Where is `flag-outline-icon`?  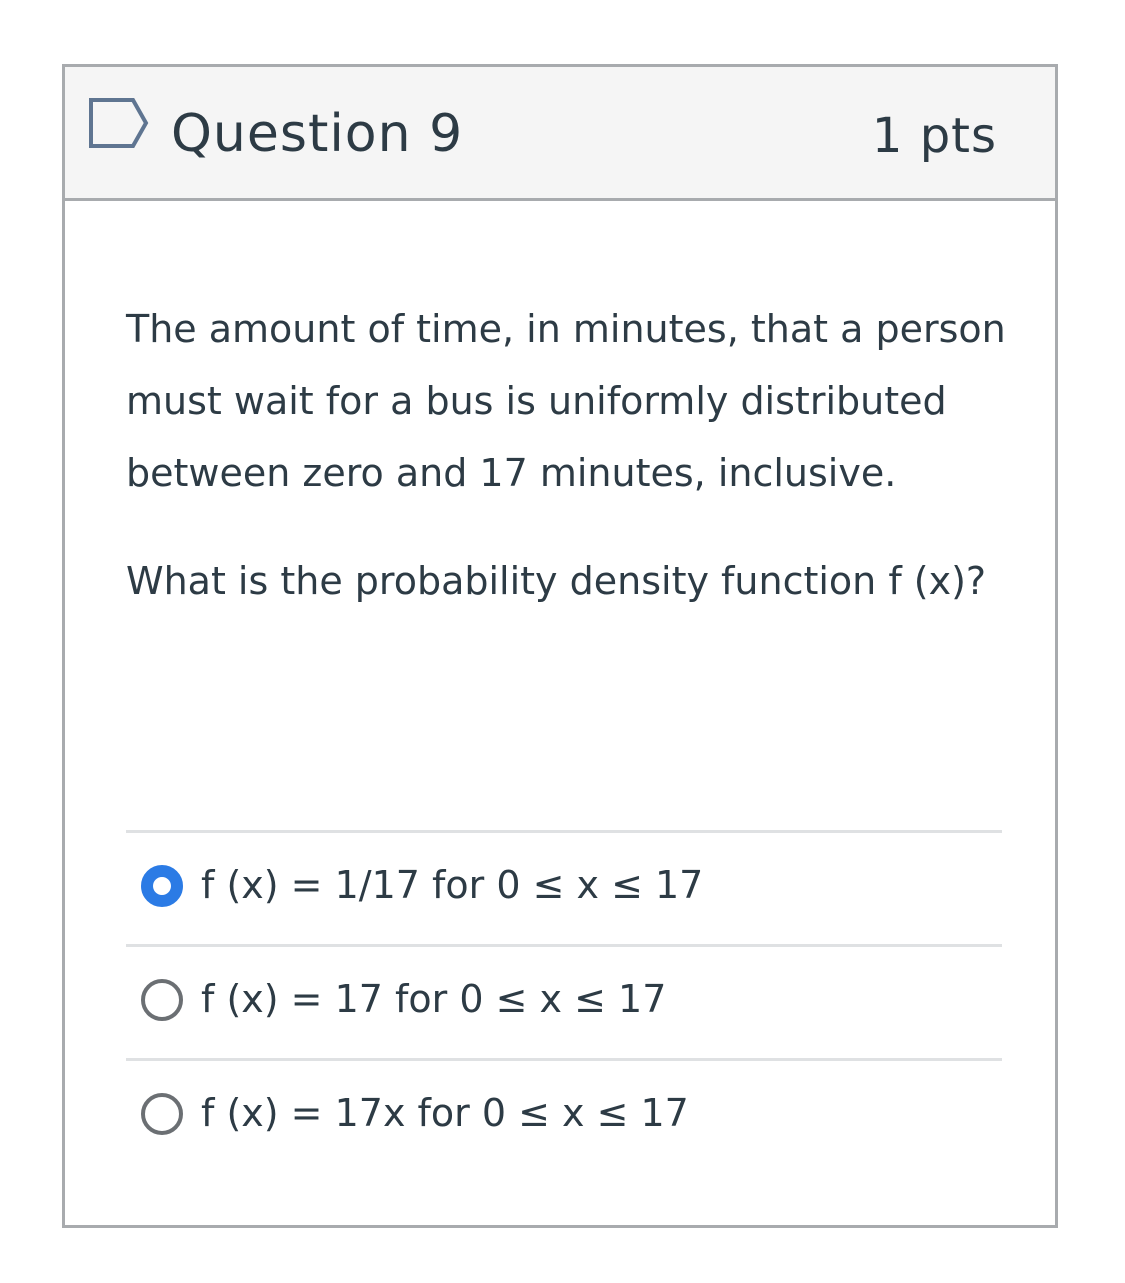
flag-outline-icon is located at coordinates (119, 123).